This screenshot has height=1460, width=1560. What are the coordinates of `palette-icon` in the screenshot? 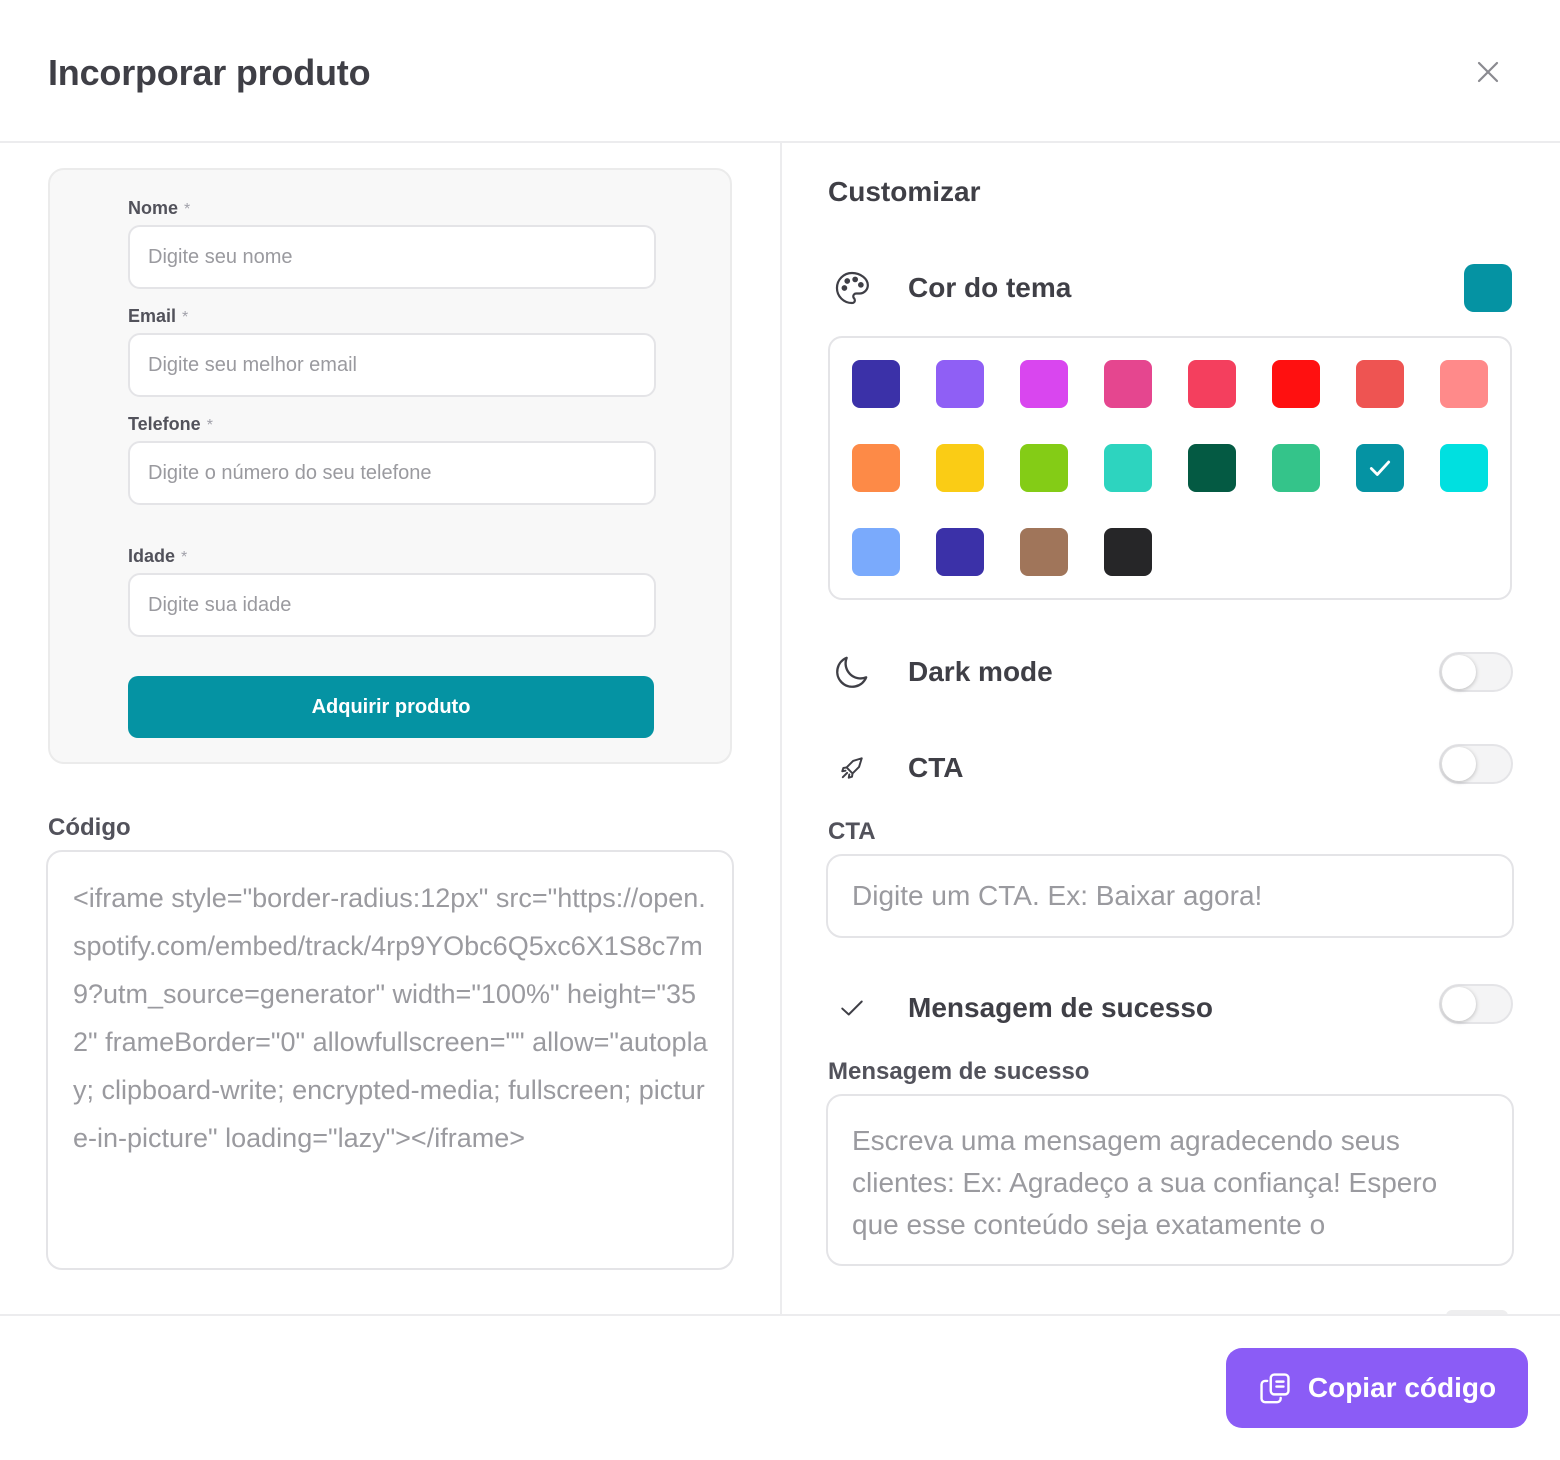 It's located at (852, 288).